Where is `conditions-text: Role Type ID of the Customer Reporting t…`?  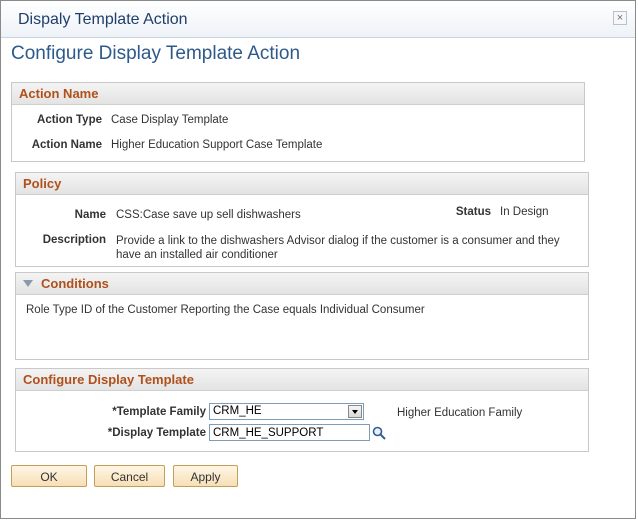 conditions-text: Role Type ID of the Customer Reporting t… is located at coordinates (225, 310).